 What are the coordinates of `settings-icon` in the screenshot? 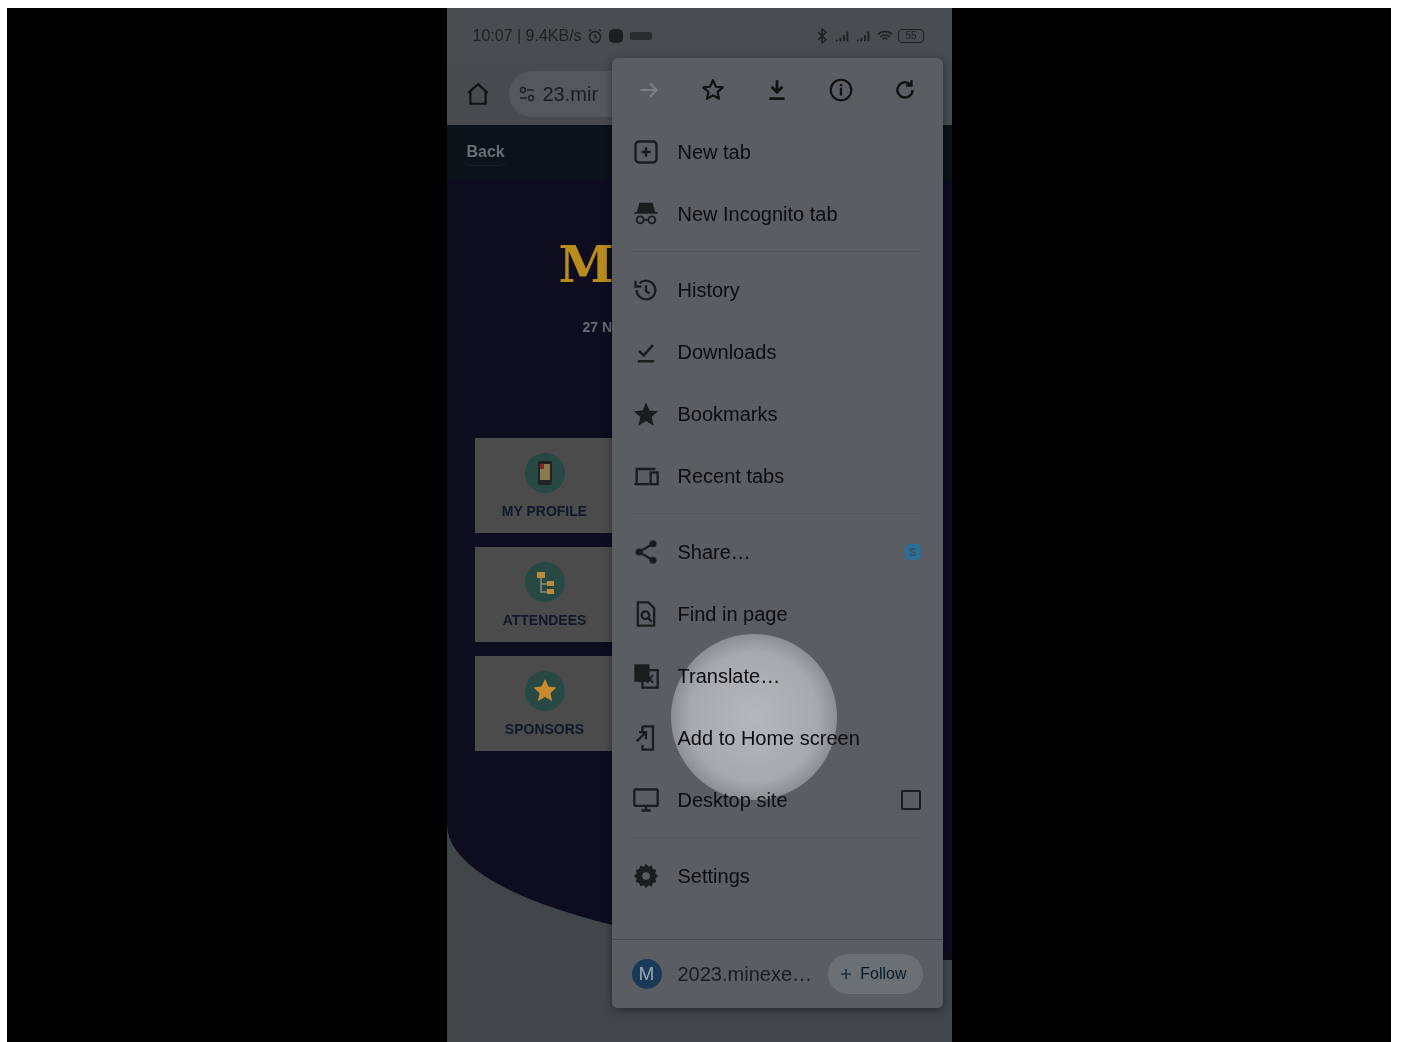 It's located at (645, 876).